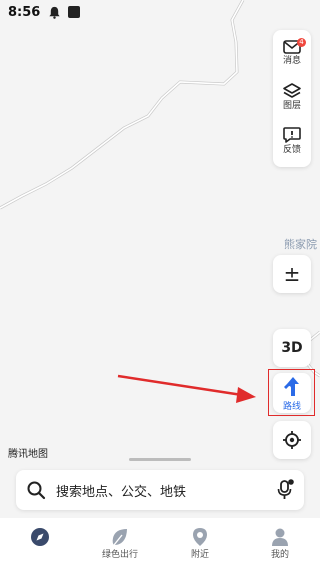 Image resolution: width=320 pixels, height=568 pixels. I want to click on tab-green-travel: 绿色出行, so click(120, 543).